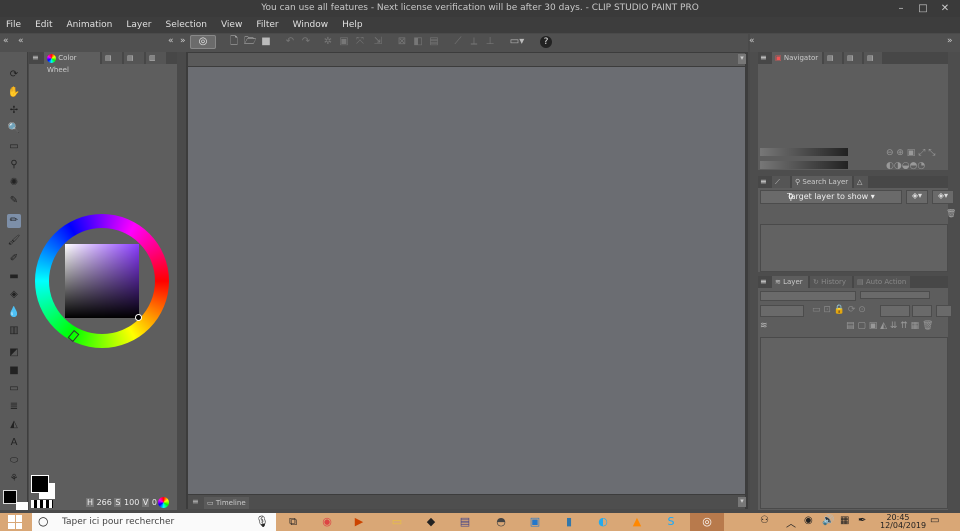 Image resolution: width=960 pixels, height=531 pixels. What do you see at coordinates (154, 522) in the screenshot?
I see `taskbar-search-input: Taper ici pour rechercher` at bounding box center [154, 522].